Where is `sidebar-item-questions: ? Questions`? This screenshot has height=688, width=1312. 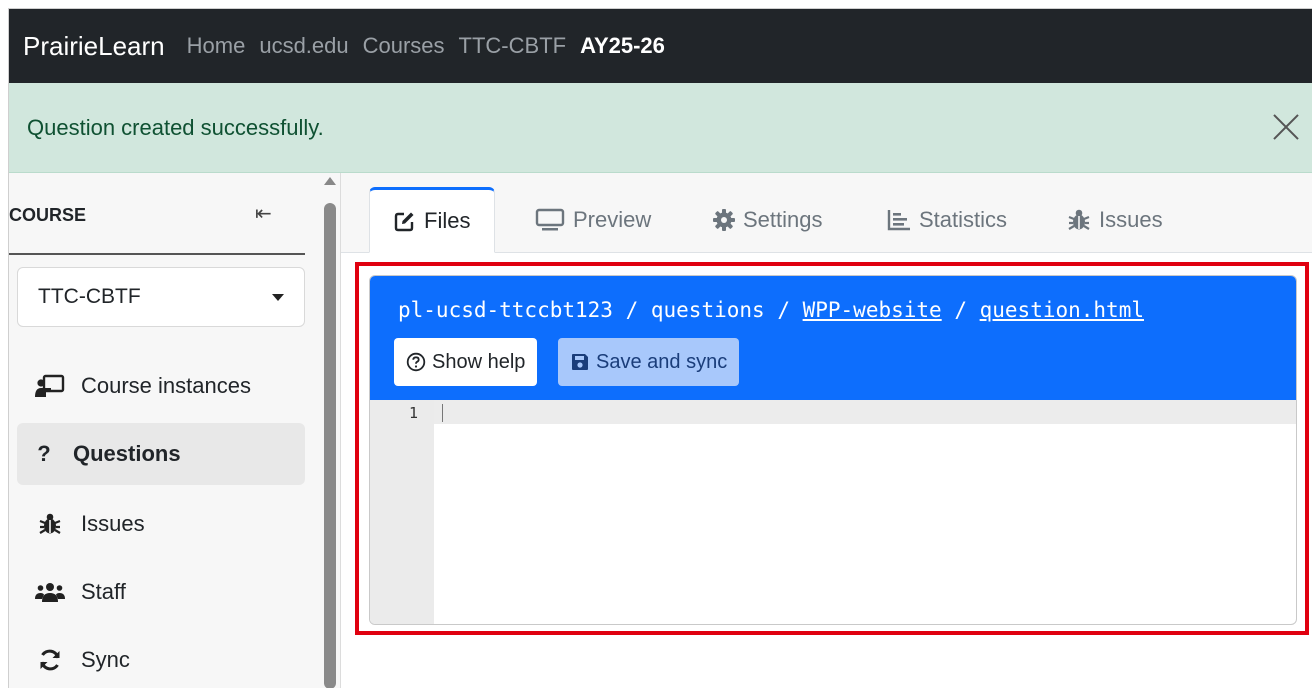 sidebar-item-questions: ? Questions is located at coordinates (161, 454).